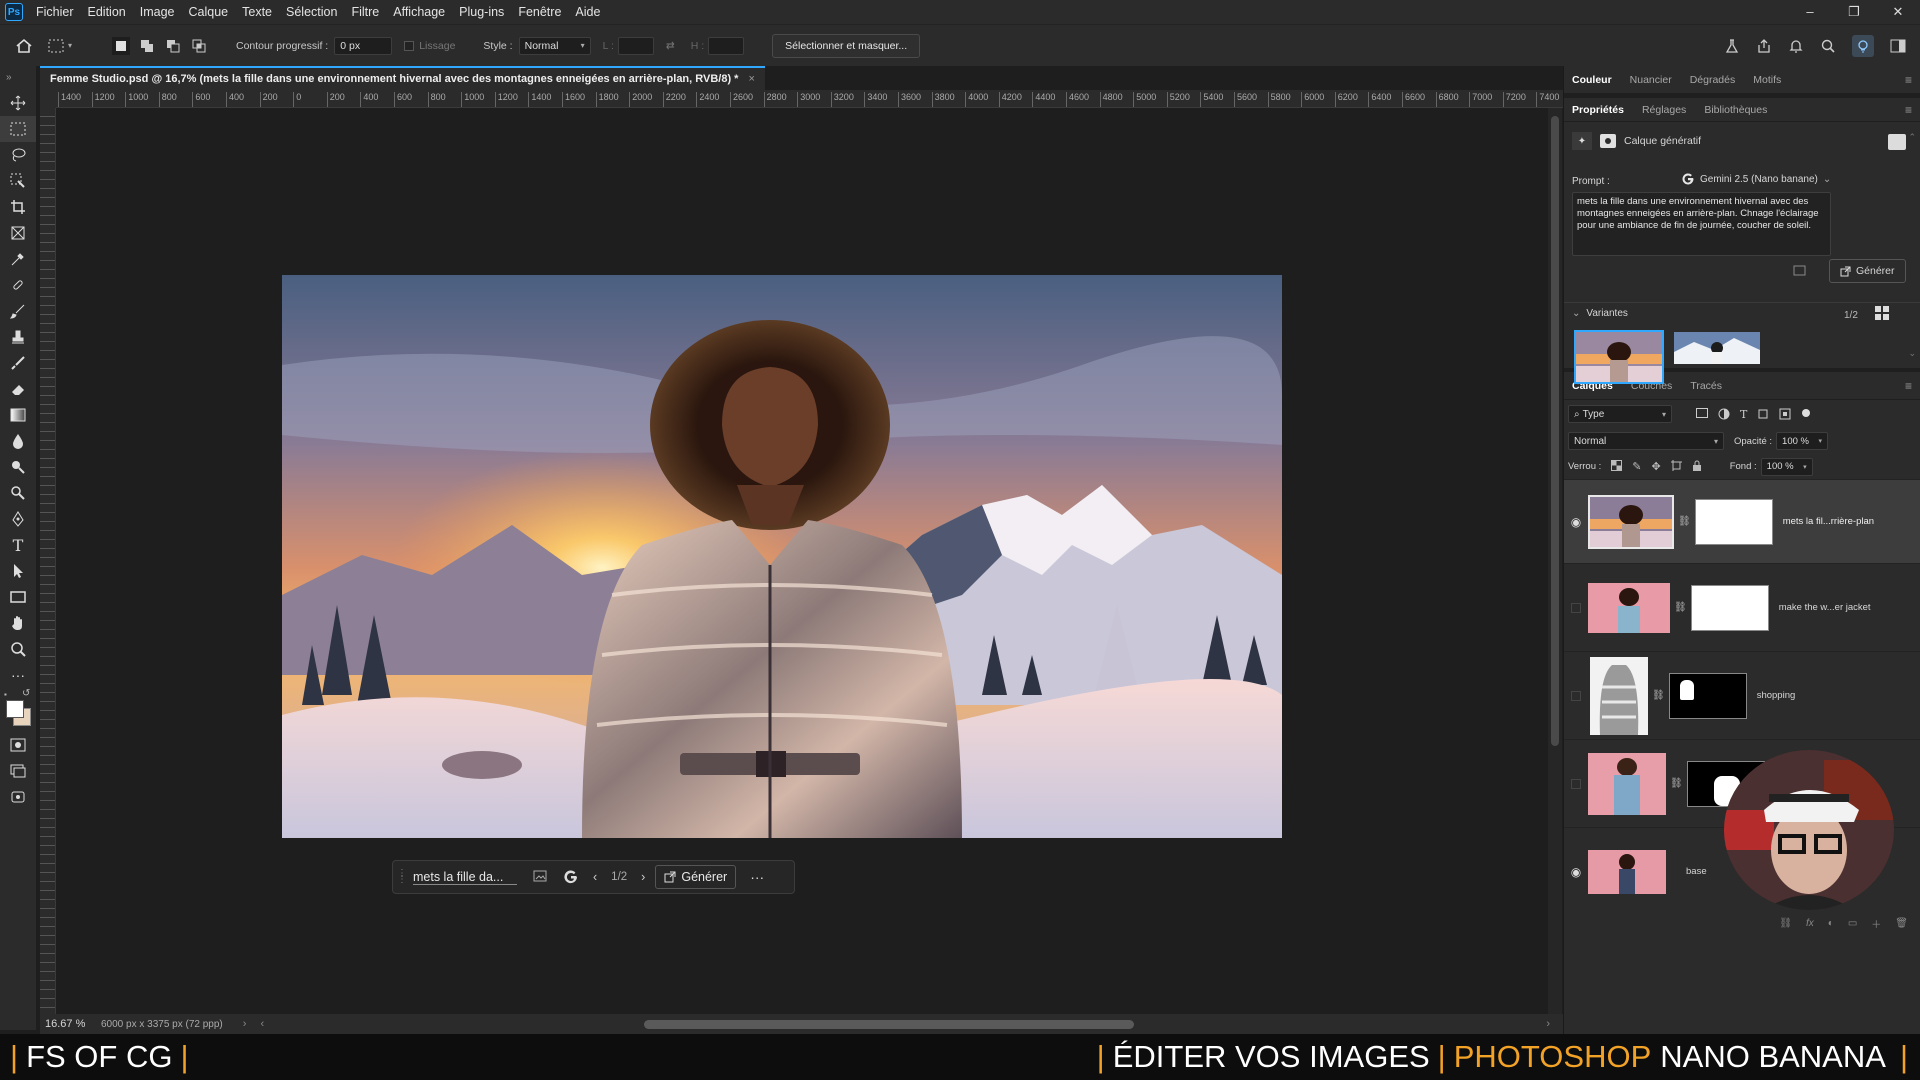  Describe the element at coordinates (554, 45) in the screenshot. I see `style-select: Normal ▾` at that location.